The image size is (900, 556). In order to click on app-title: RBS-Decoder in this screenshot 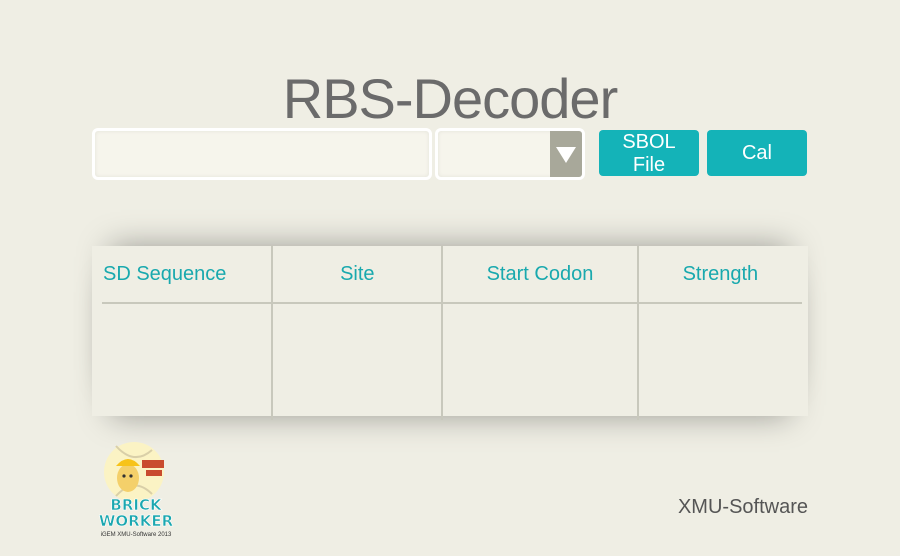, I will do `click(450, 98)`.